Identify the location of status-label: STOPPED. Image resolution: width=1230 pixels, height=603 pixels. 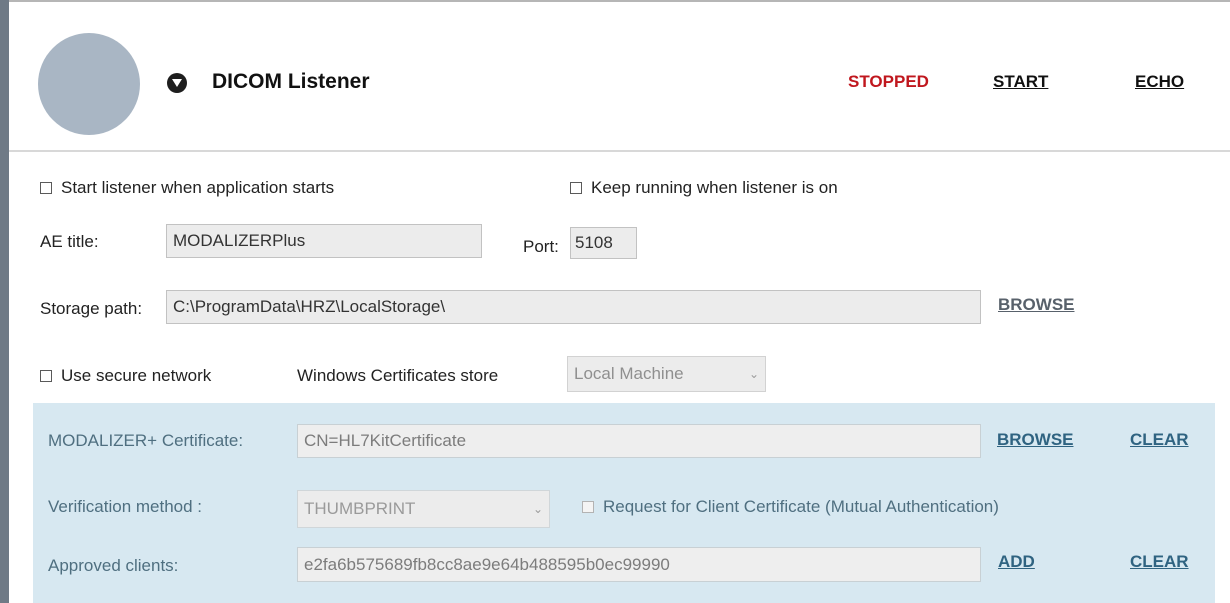
(888, 81).